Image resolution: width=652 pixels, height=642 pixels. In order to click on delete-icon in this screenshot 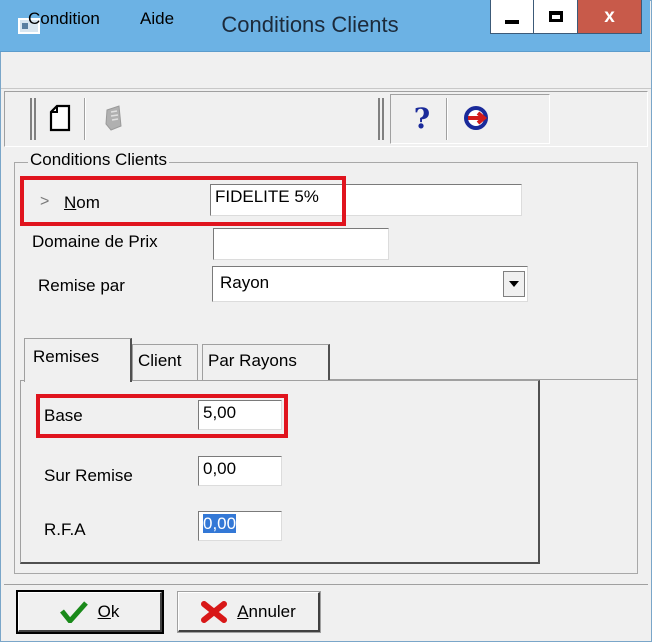, I will do `click(113, 118)`.